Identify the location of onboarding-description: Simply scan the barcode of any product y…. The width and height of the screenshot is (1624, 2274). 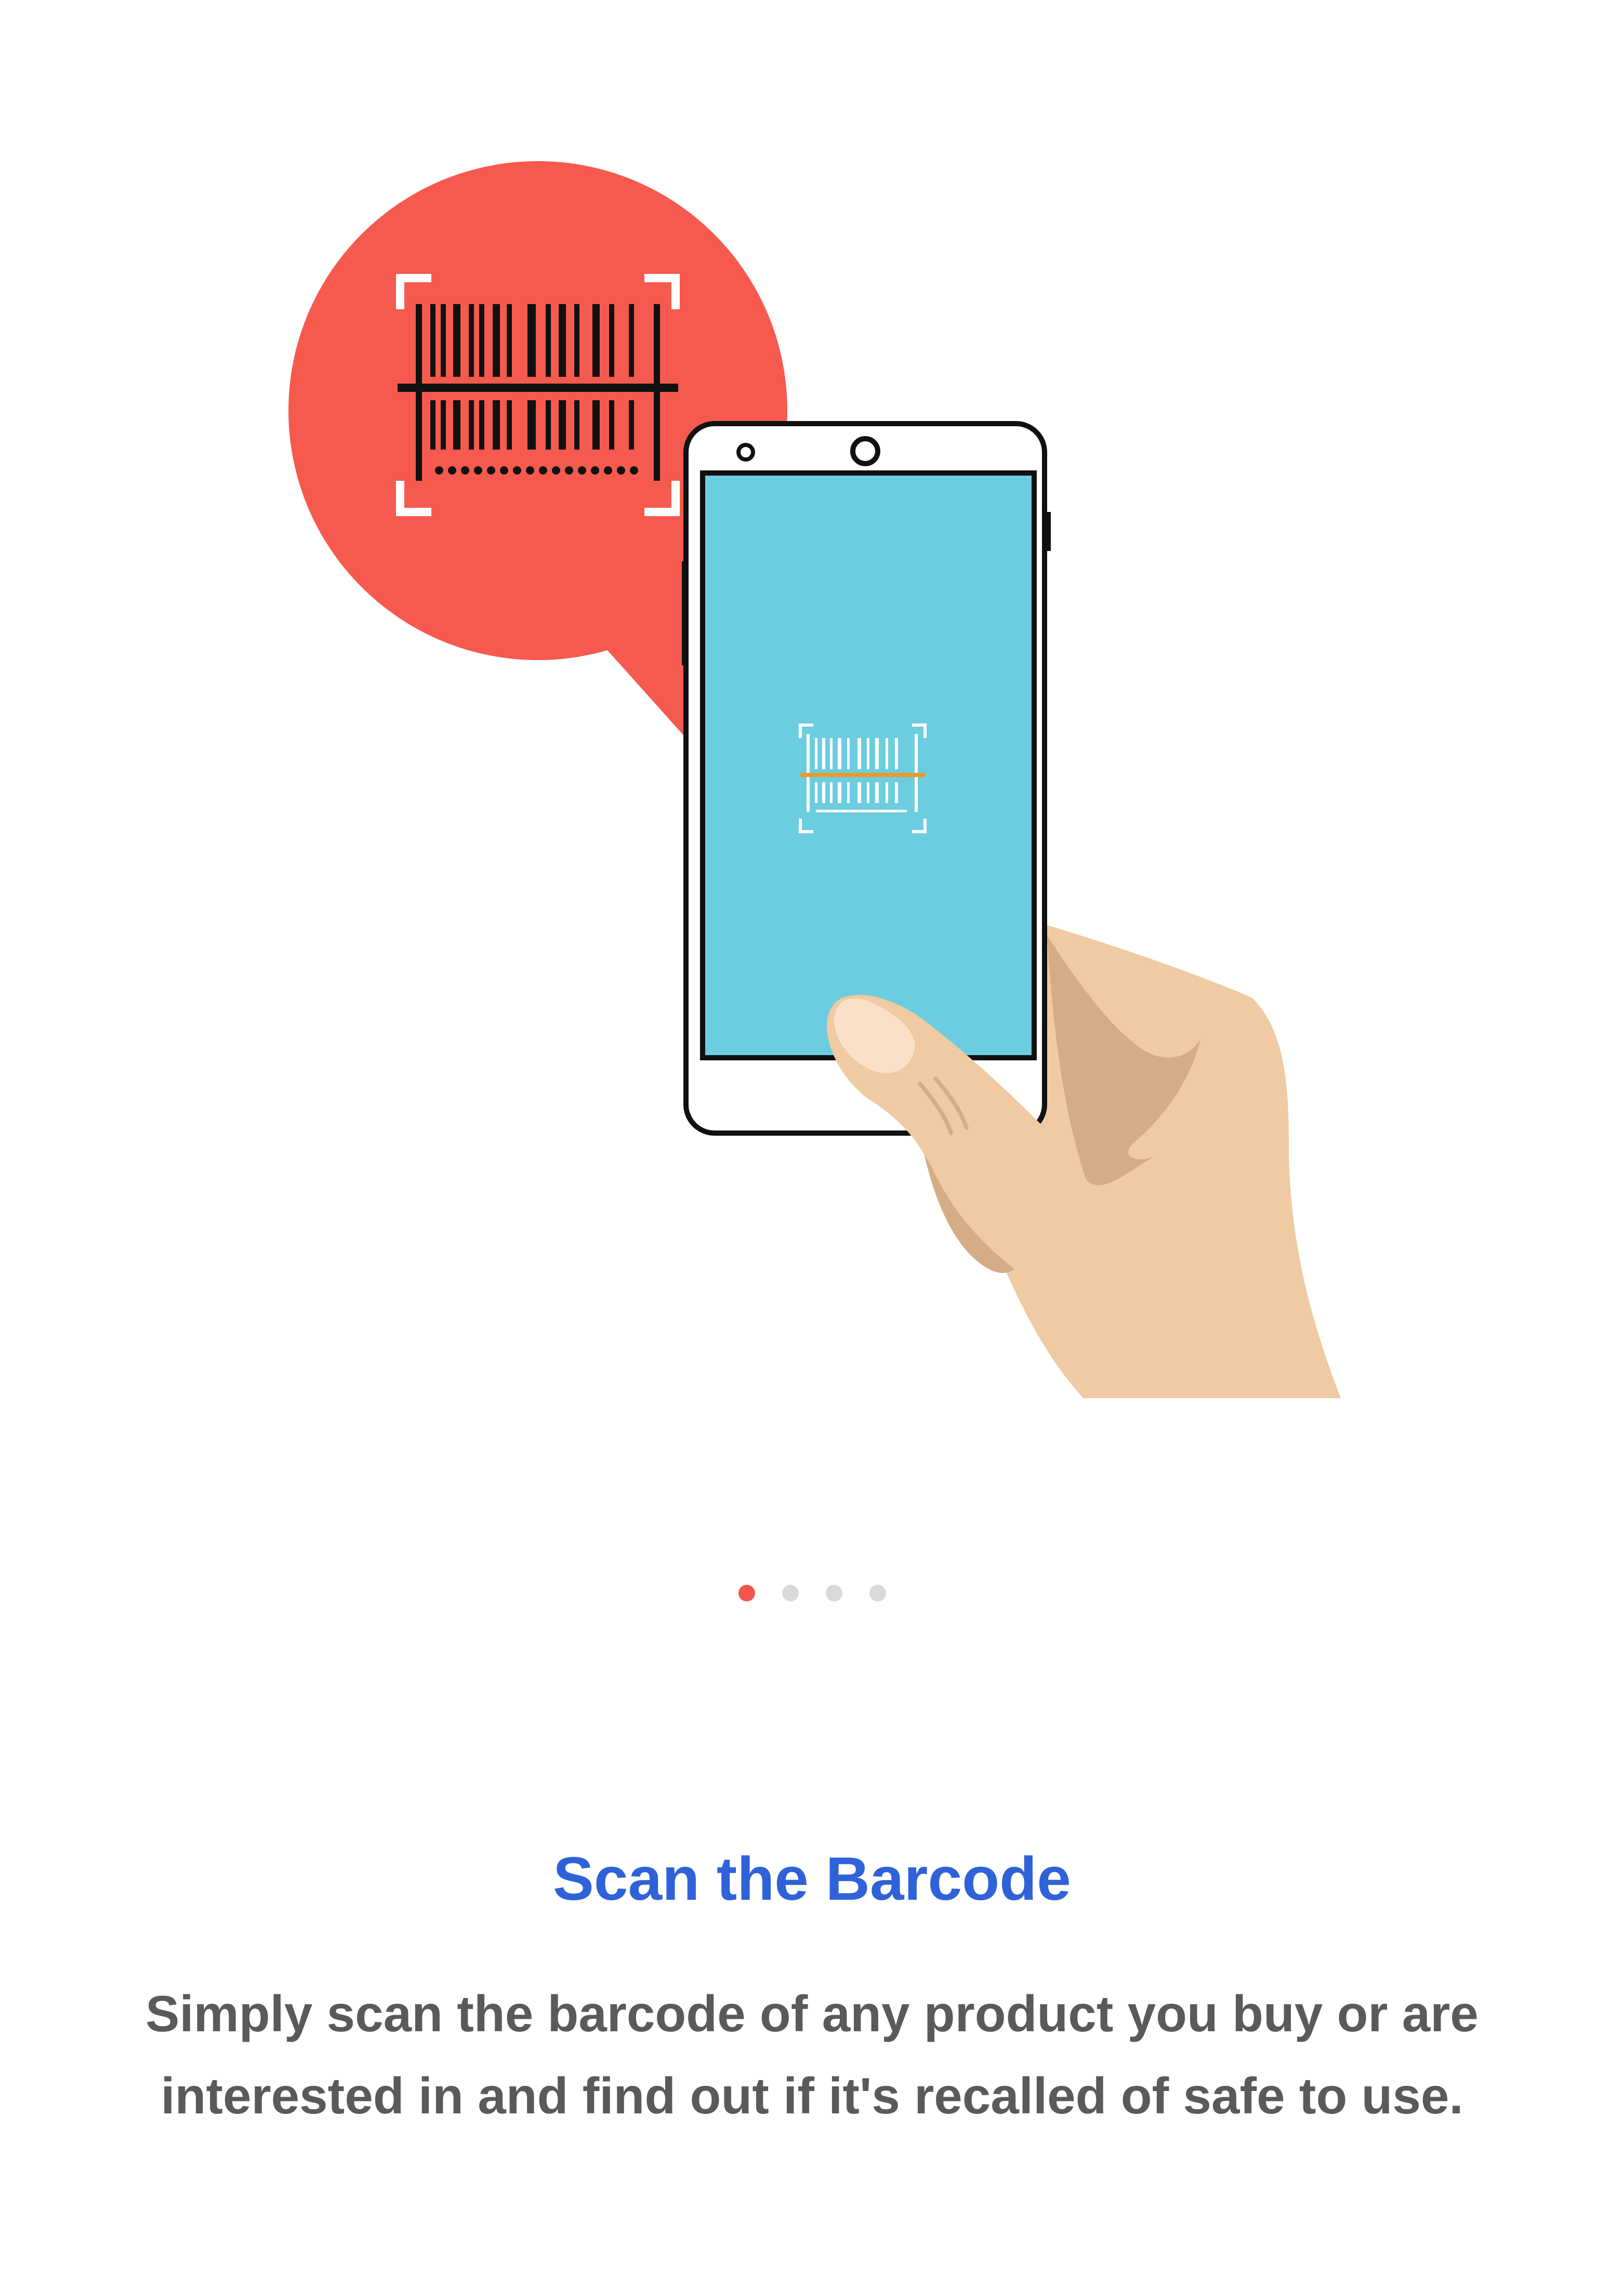
(812, 2054).